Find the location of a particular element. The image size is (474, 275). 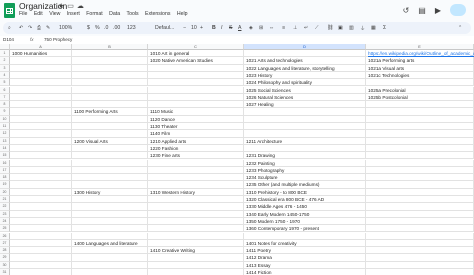

cell-d: 1350 Modern 1750 - 1970 is located at coordinates (305, 221).